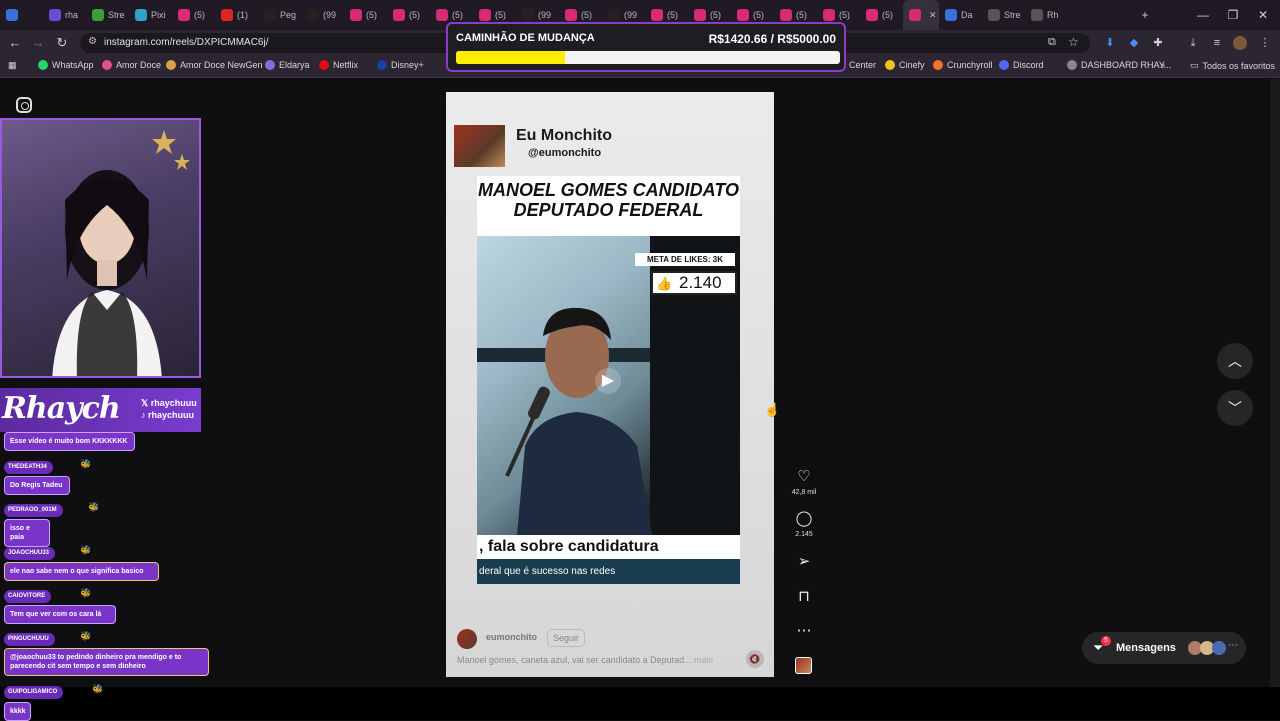 This screenshot has width=1280, height=721. What do you see at coordinates (100, 248) in the screenshot?
I see `webcam-overlay` at bounding box center [100, 248].